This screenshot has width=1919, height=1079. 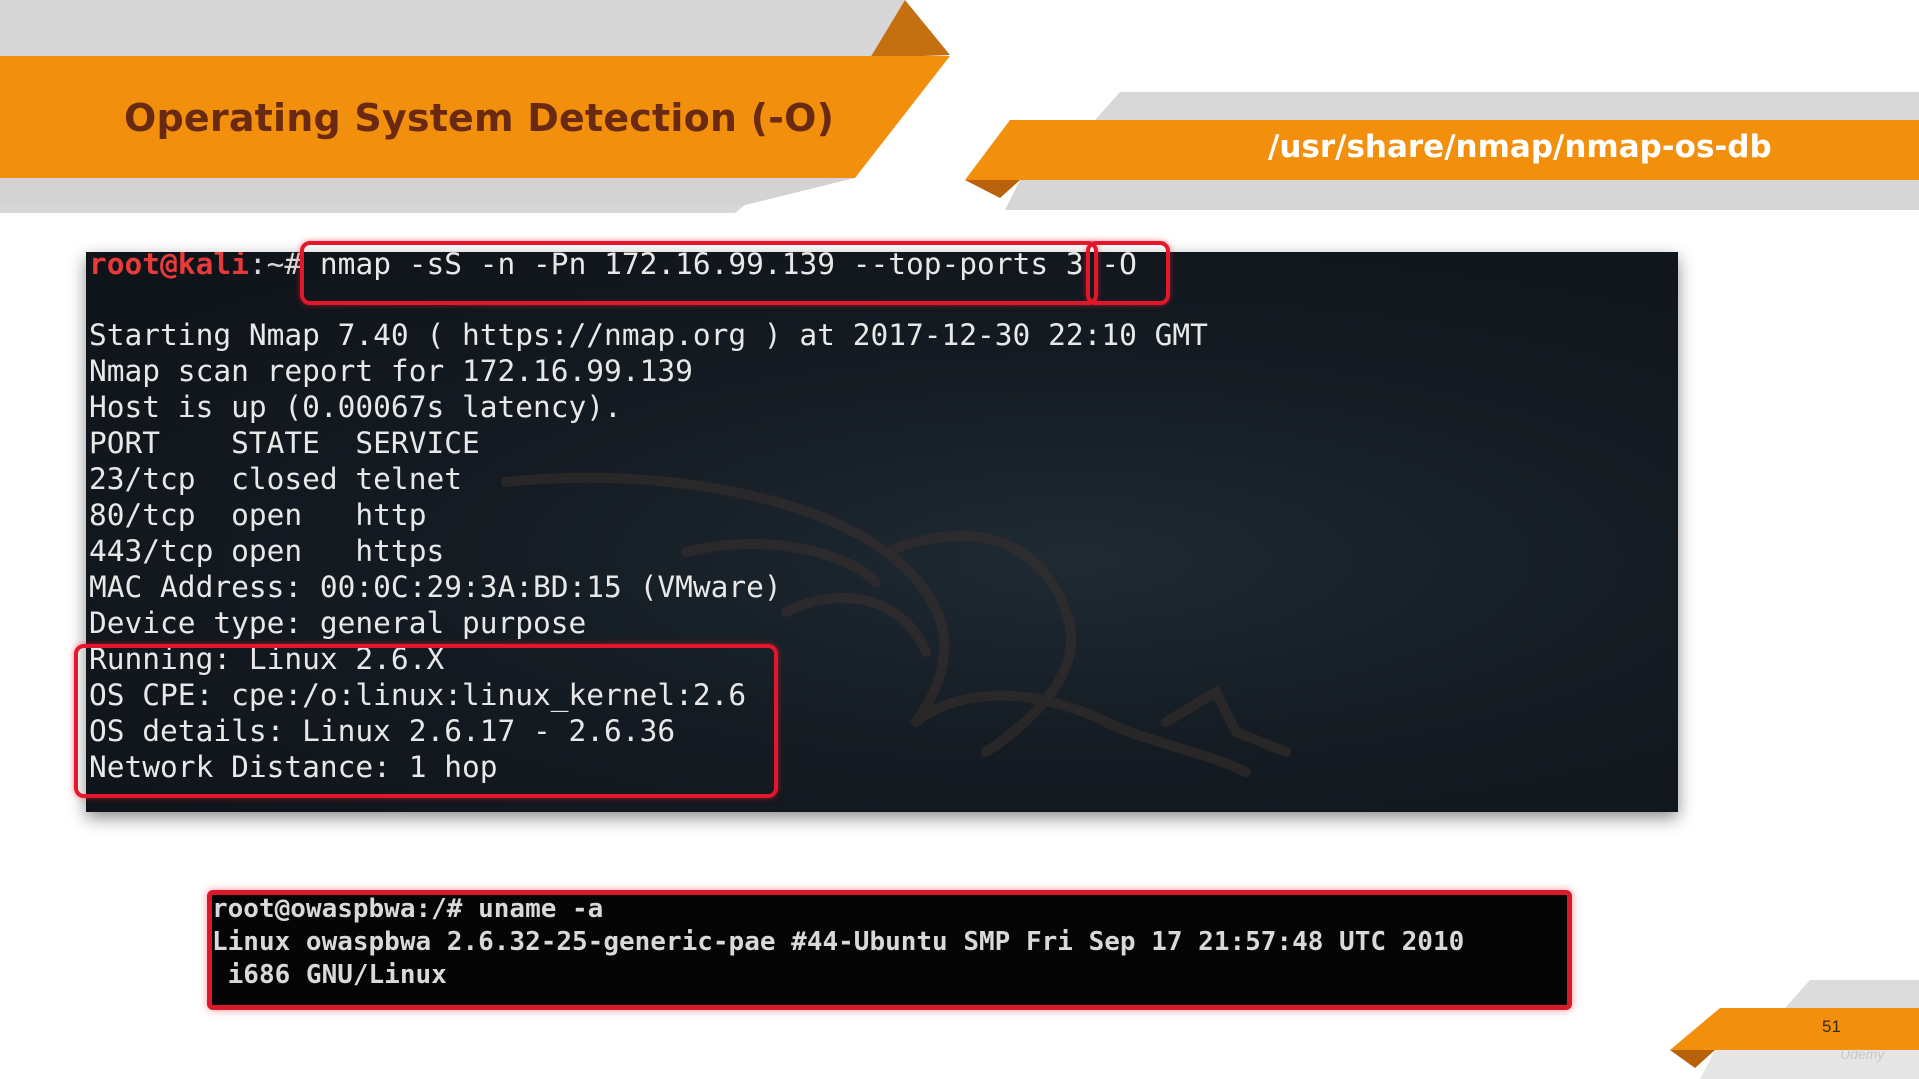 What do you see at coordinates (275, 479) in the screenshot?
I see `output-line-port-23: 23/tcp closed telnet` at bounding box center [275, 479].